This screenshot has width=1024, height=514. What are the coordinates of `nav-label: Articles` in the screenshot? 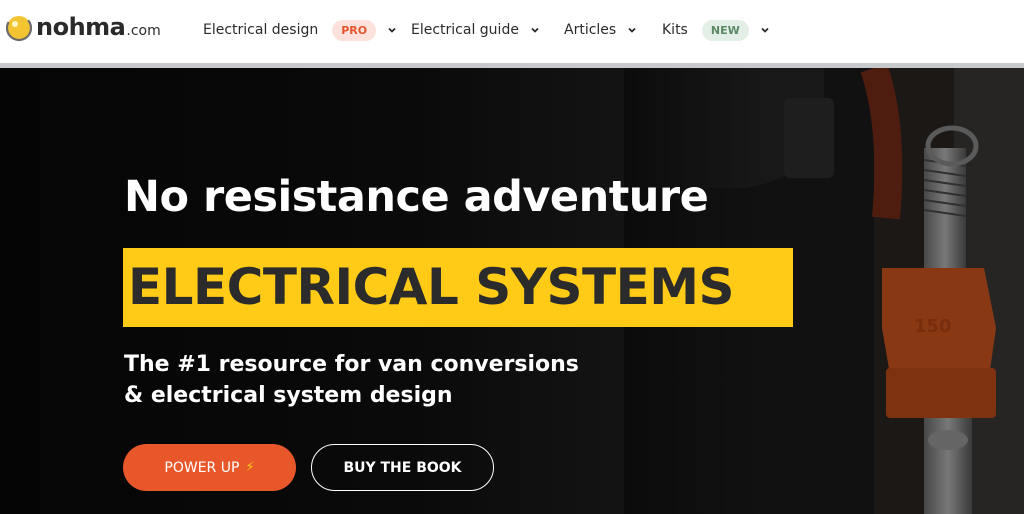 It's located at (590, 30).